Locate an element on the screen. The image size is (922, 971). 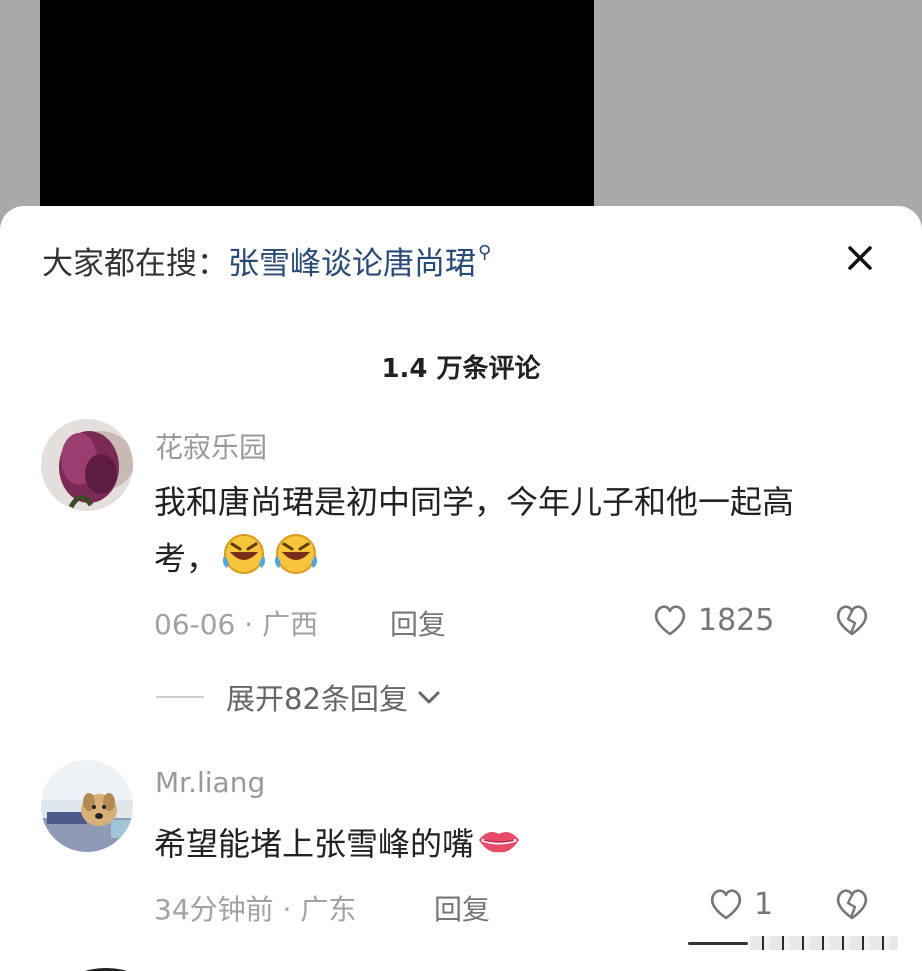
like-button: 1 is located at coordinates (739, 904).